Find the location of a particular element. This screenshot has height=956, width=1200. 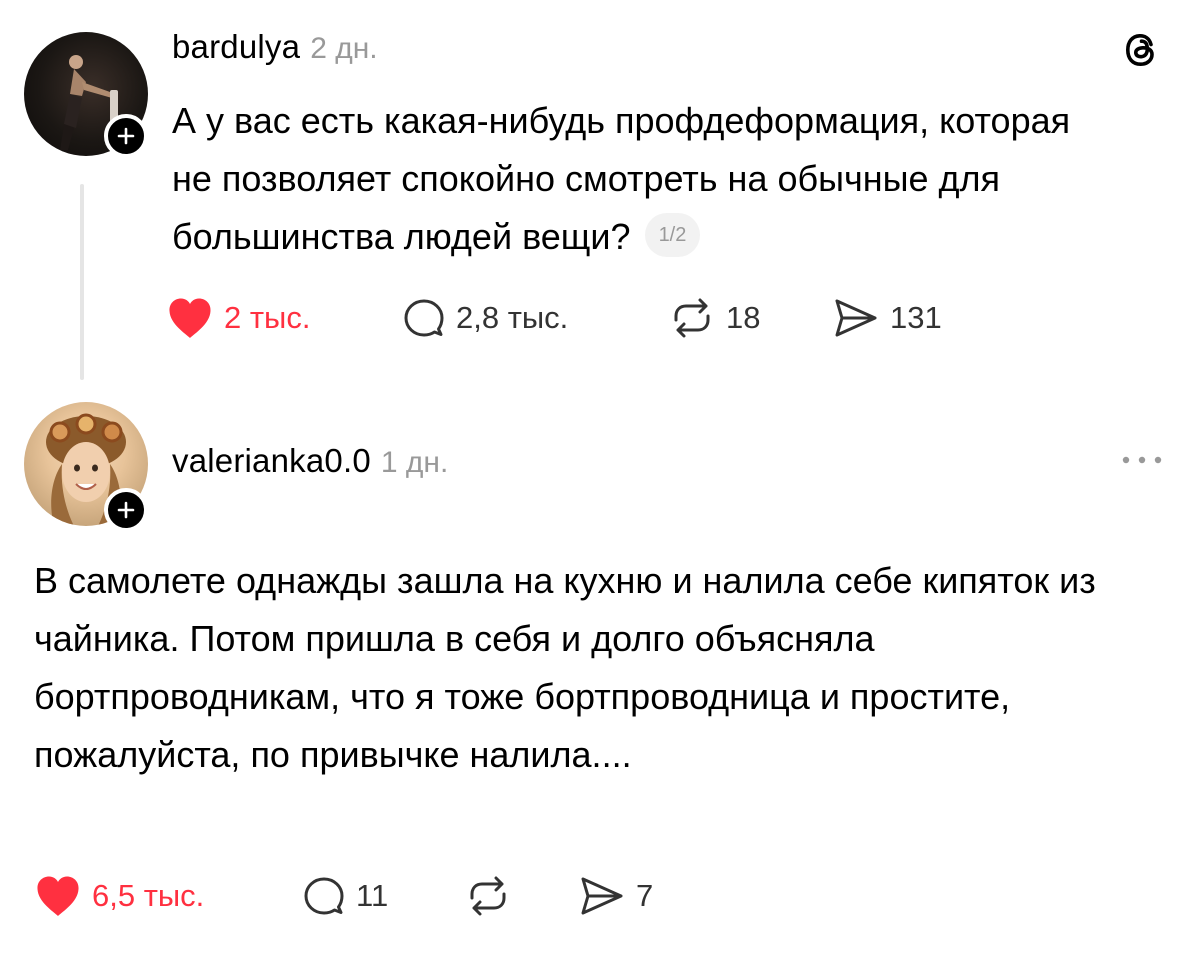

reply-button: 11 is located at coordinates (383, 896).